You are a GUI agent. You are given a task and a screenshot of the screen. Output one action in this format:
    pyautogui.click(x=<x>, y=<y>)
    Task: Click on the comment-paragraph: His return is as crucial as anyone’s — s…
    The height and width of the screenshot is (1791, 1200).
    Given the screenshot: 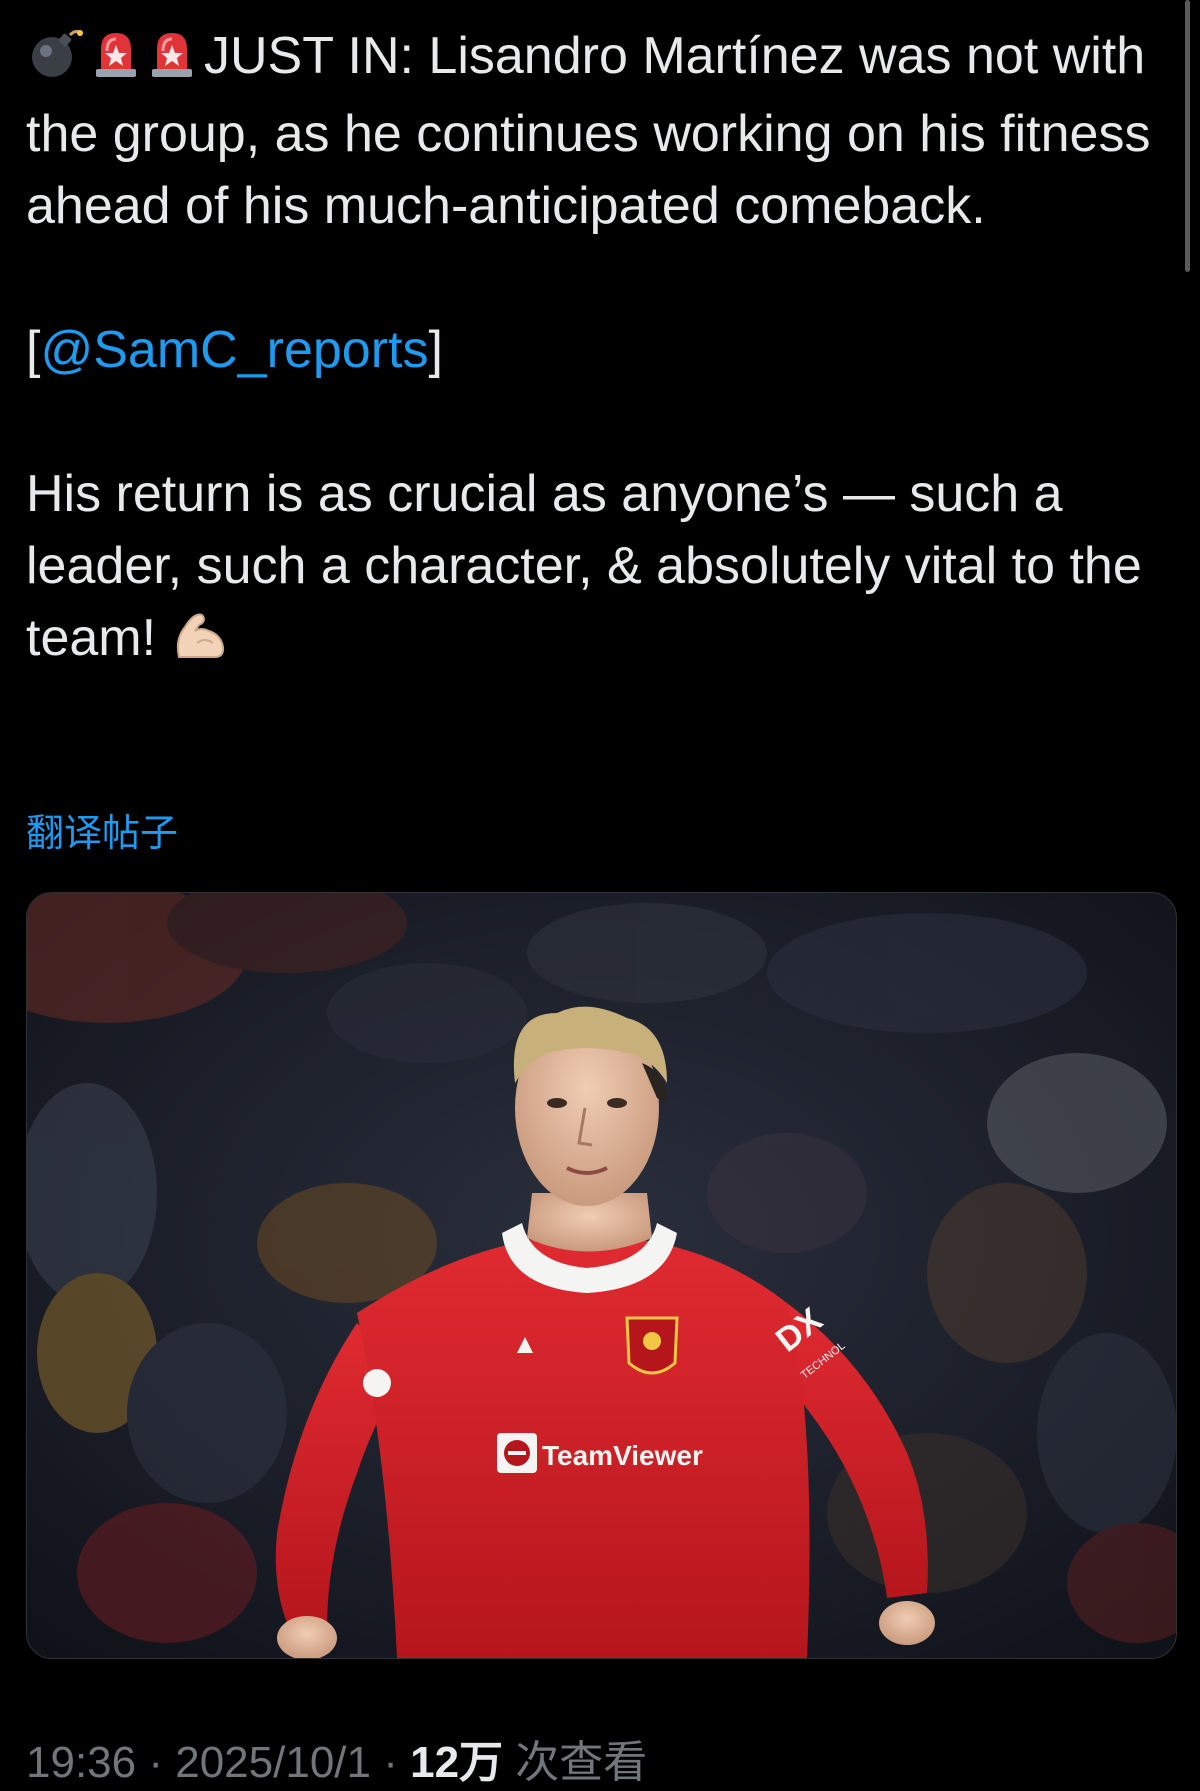 What is the action you would take?
    pyautogui.click(x=601, y=569)
    